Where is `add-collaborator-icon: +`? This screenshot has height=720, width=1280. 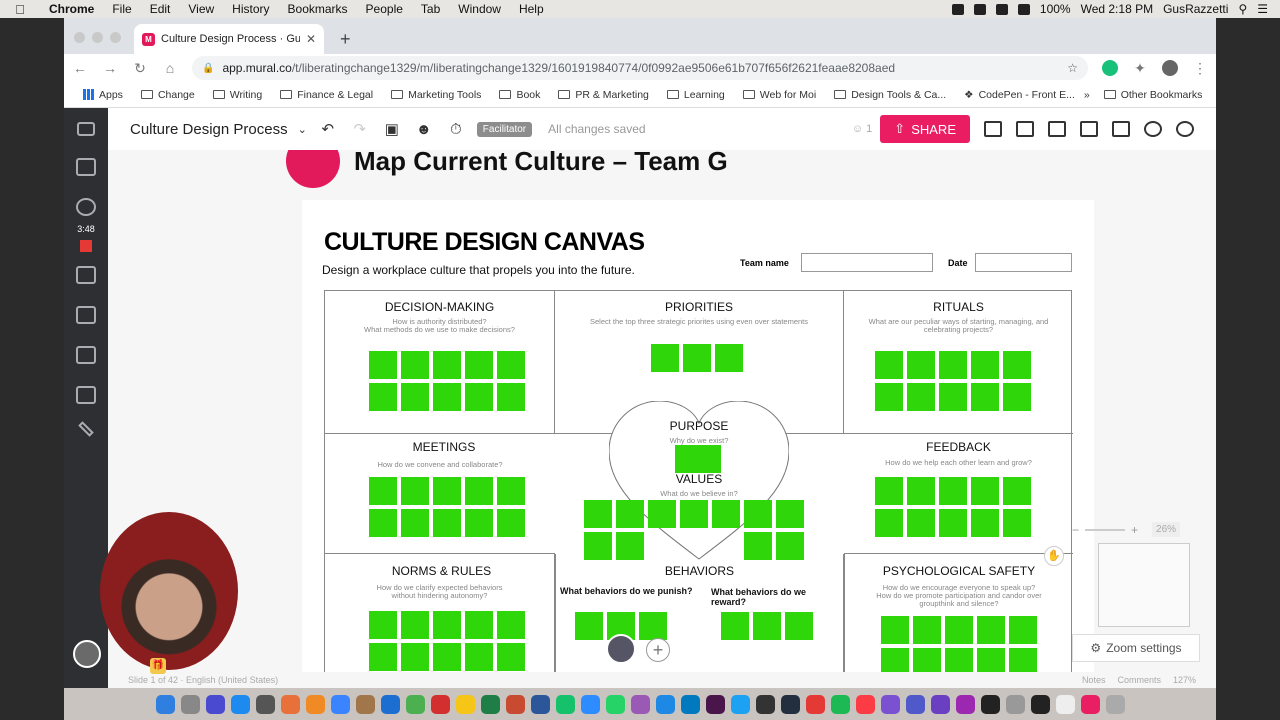
add-collaborator-icon: + is located at coordinates (658, 650).